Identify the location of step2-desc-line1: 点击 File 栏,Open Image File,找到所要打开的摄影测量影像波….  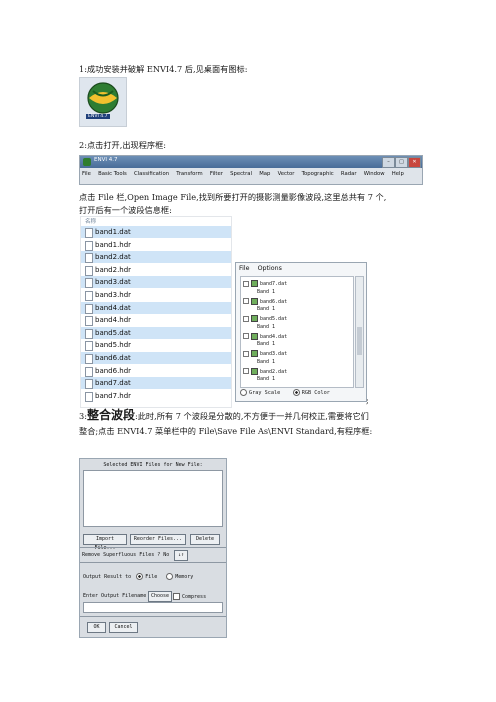
(233, 197).